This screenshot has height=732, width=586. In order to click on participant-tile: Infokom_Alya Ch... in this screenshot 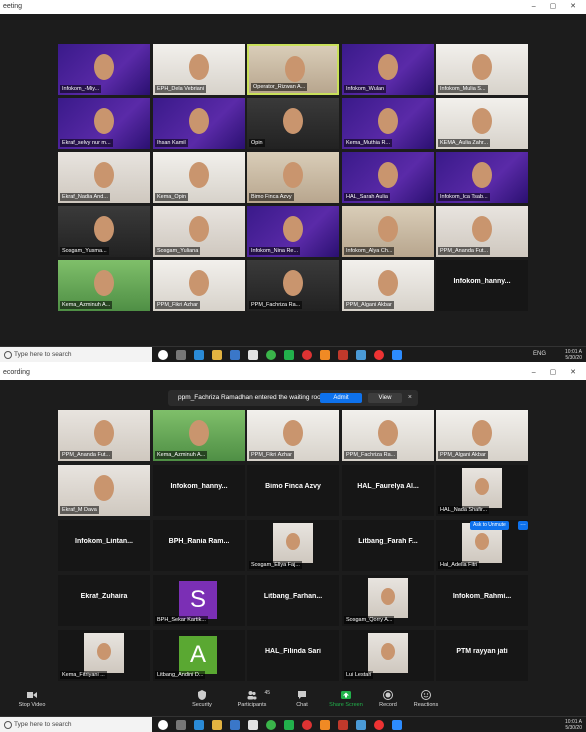, I will do `click(388, 231)`.